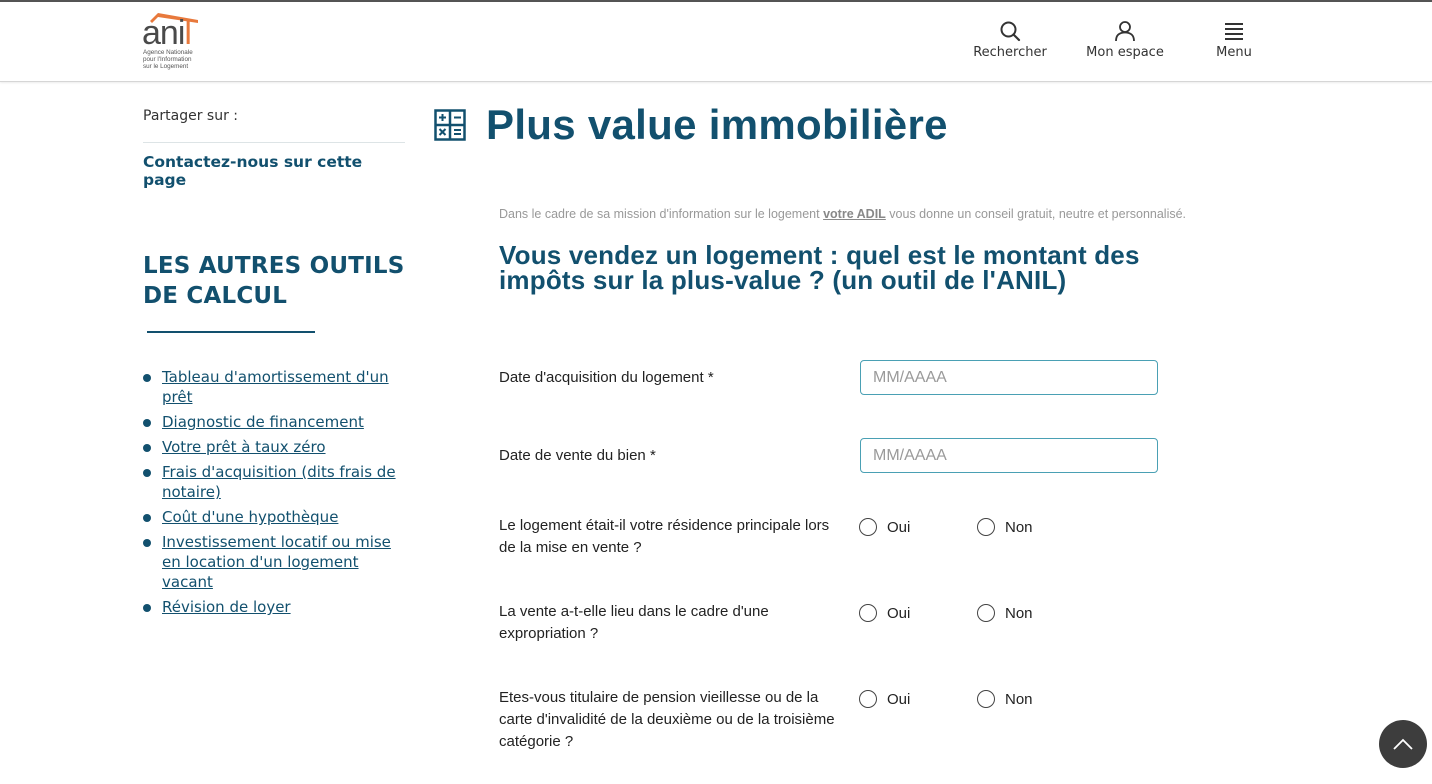  I want to click on other-tools-heading: LES AUTRES OUTILS DE CALCUL, so click(274, 296).